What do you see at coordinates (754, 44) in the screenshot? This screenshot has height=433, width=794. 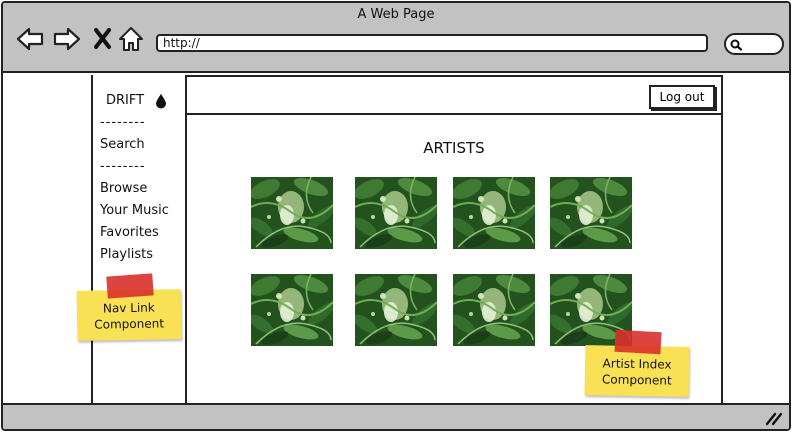 I see `browser-search-box` at bounding box center [754, 44].